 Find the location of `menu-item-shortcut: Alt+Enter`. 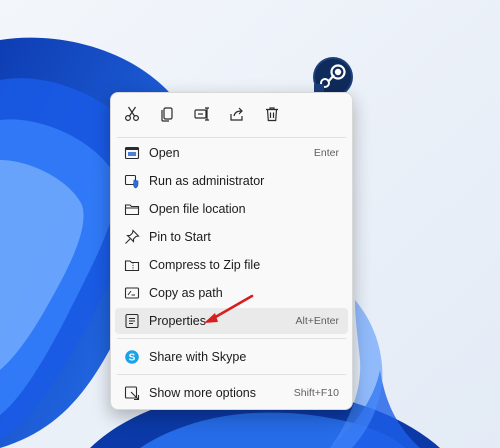

menu-item-shortcut: Alt+Enter is located at coordinates (317, 321).